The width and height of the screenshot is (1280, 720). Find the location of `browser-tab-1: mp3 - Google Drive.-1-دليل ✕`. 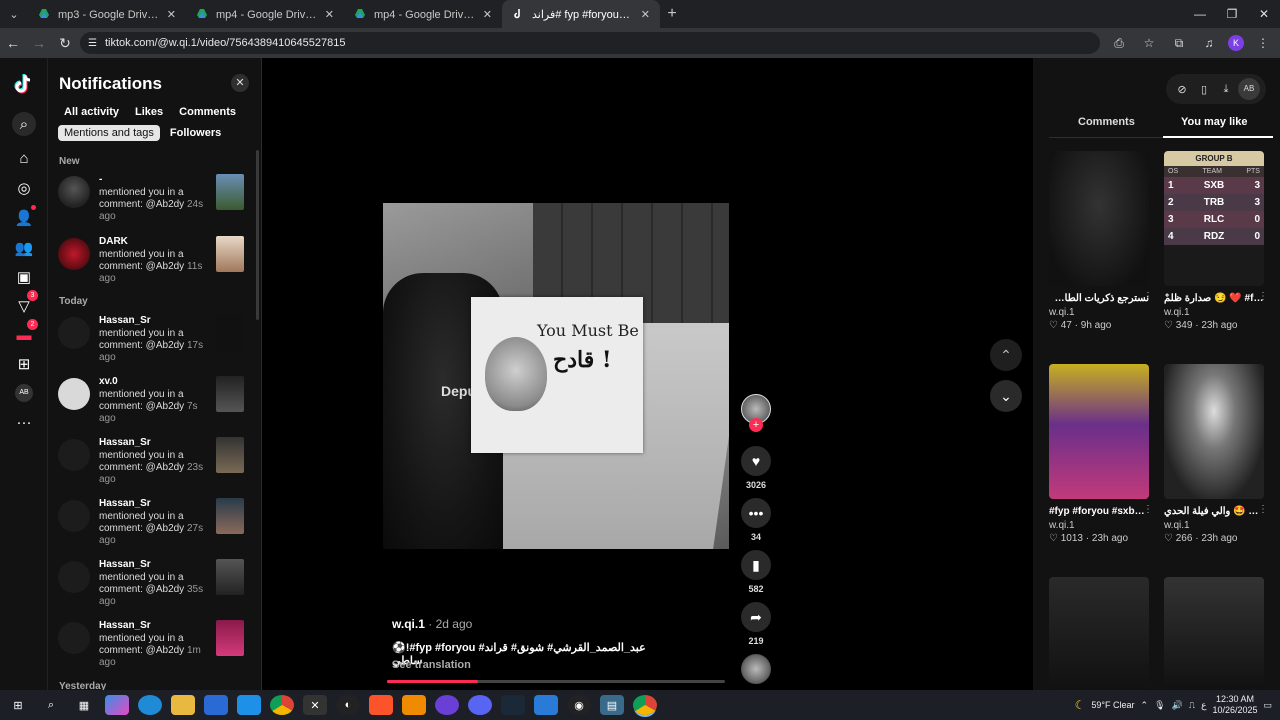

browser-tab-1: mp3 - Google Drive.-1-دليل ✕ is located at coordinates (107, 14).